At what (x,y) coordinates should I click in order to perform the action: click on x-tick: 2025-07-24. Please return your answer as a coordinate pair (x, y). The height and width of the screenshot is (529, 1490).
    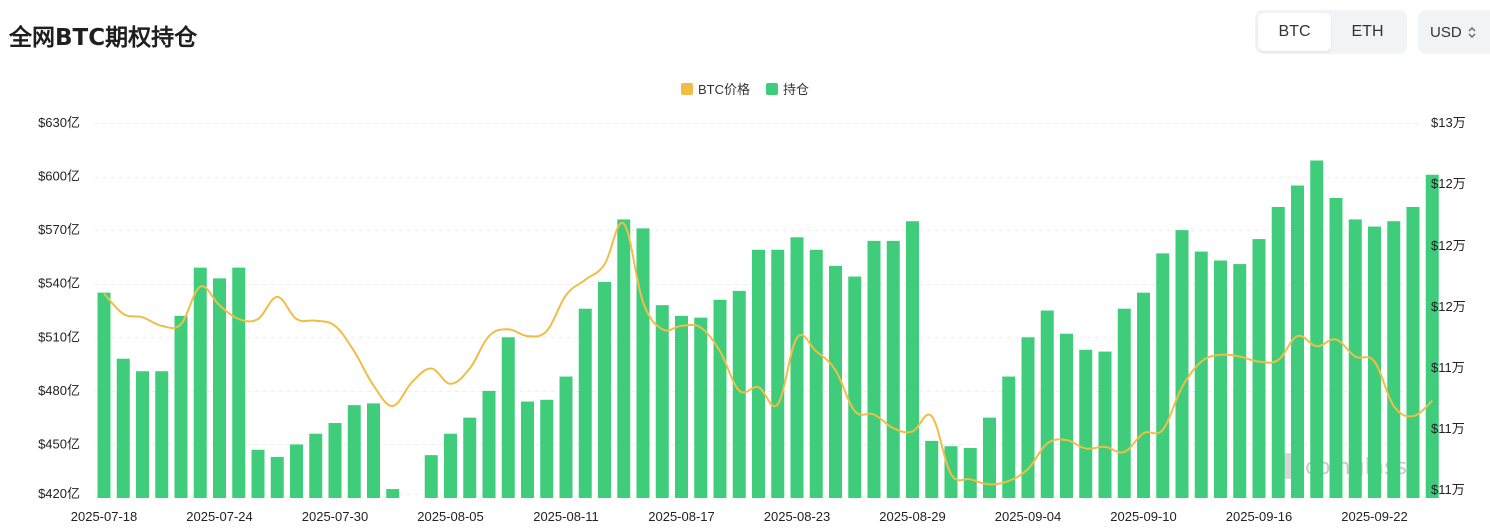
    Looking at the image, I should click on (219, 516).